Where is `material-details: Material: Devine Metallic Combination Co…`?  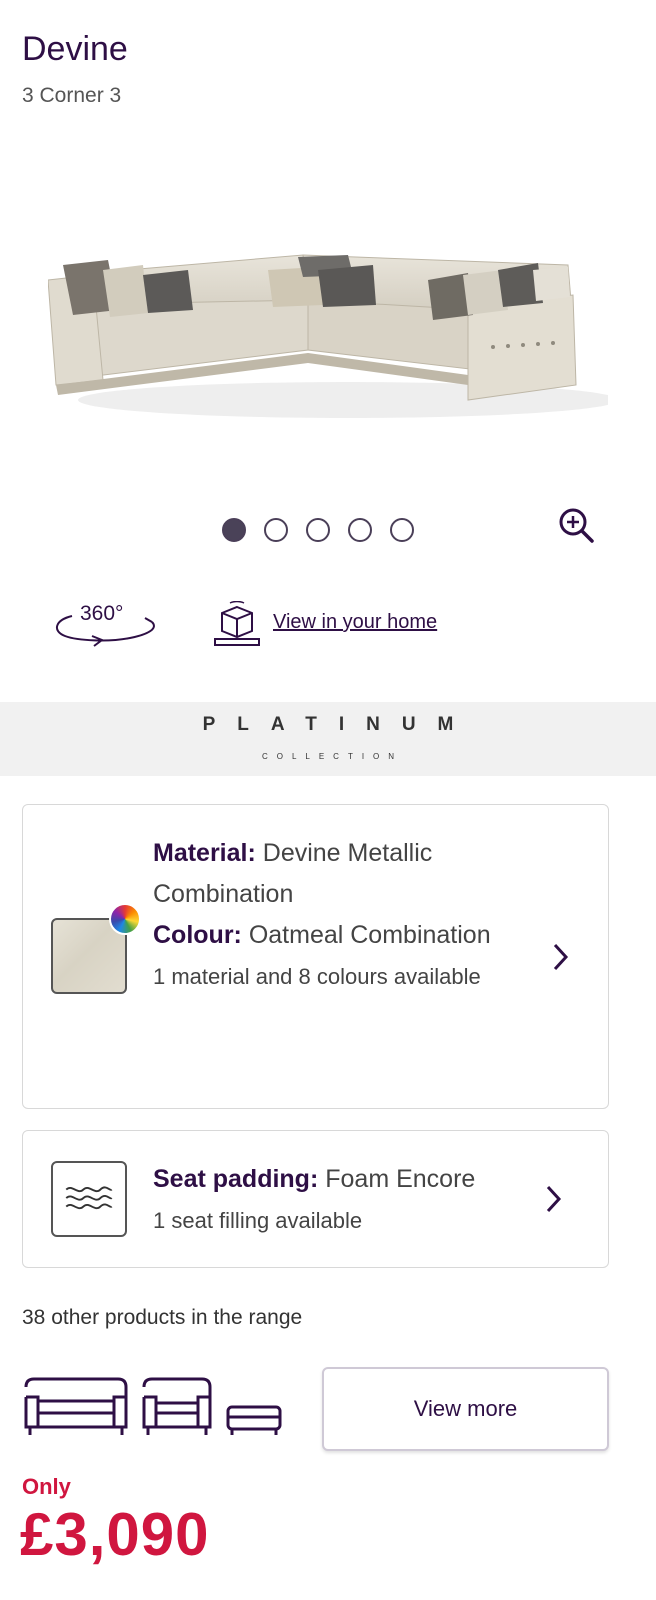
material-details: Material: Devine Metallic Combination Co… is located at coordinates (353, 915).